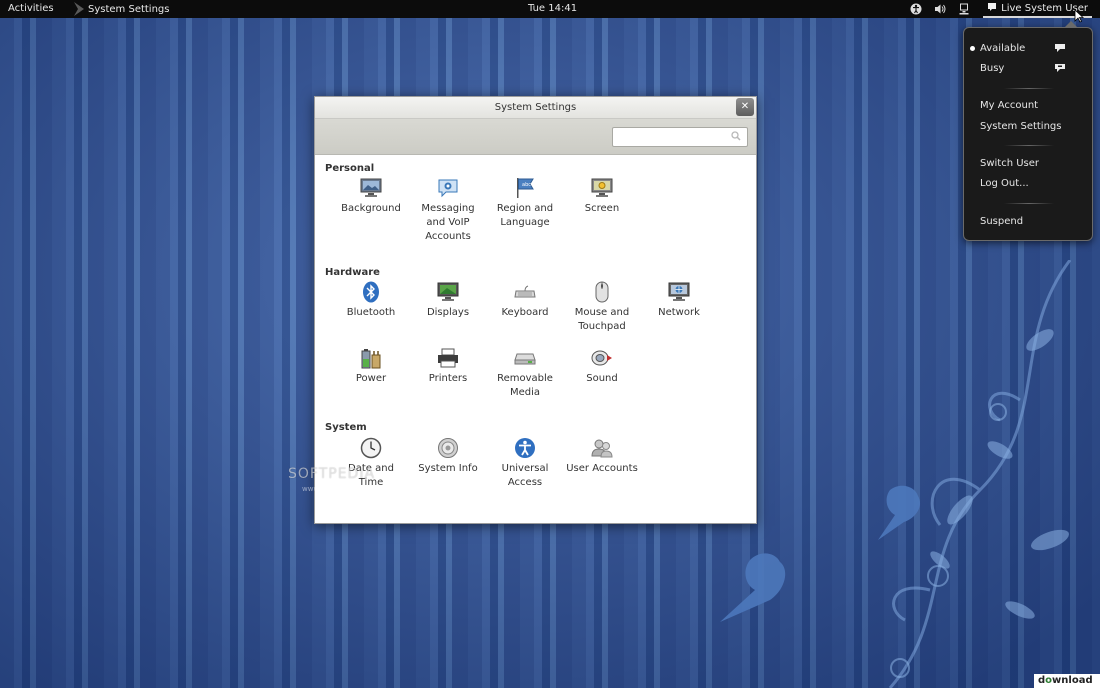 The height and width of the screenshot is (688, 1100). I want to click on selected-status-dot, so click(972, 48).